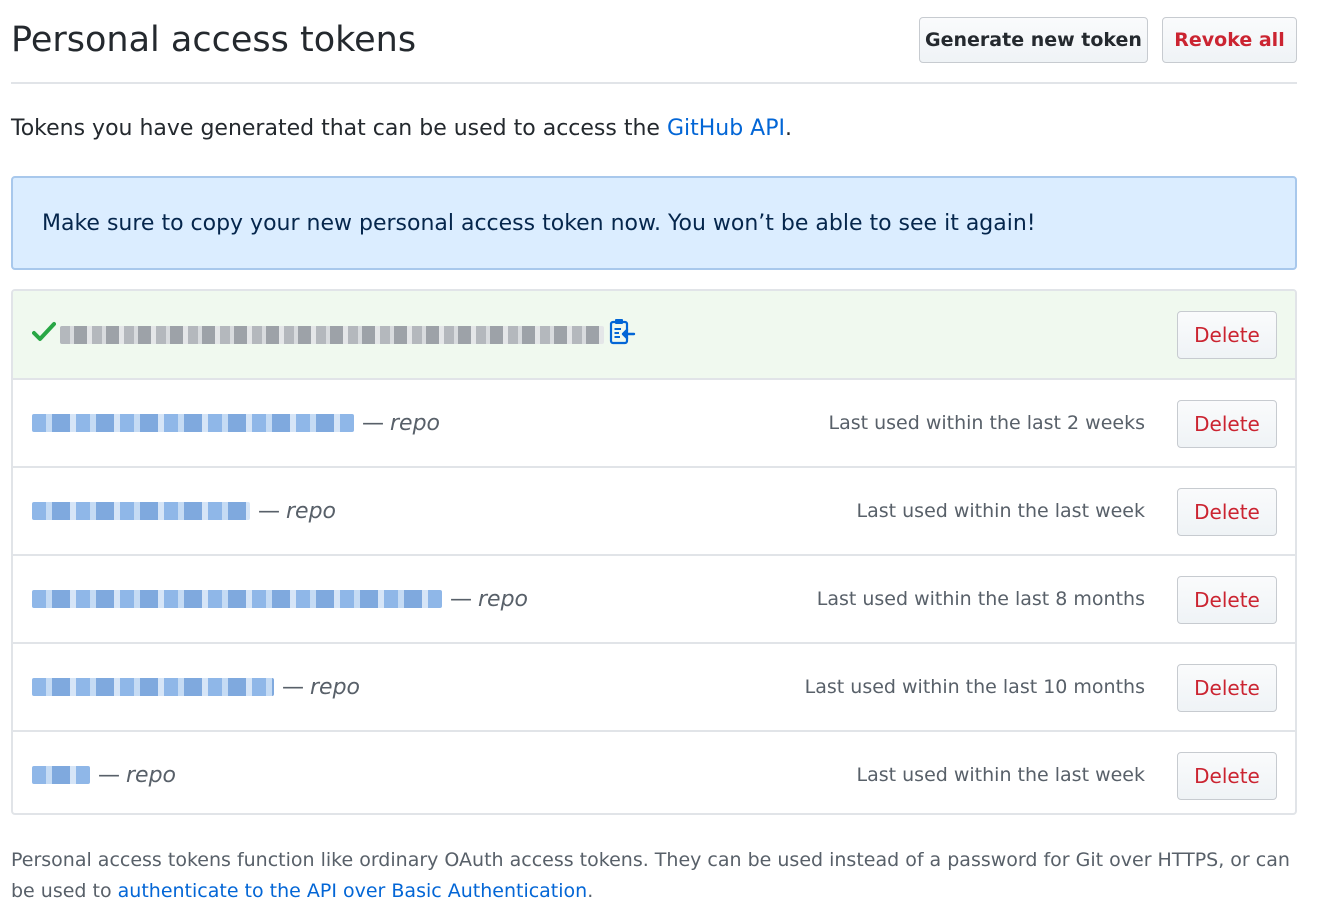 Image resolution: width=1324 pixels, height=917 pixels. Describe the element at coordinates (1033, 40) in the screenshot. I see `generate-new-token-button: Generate new token` at that location.